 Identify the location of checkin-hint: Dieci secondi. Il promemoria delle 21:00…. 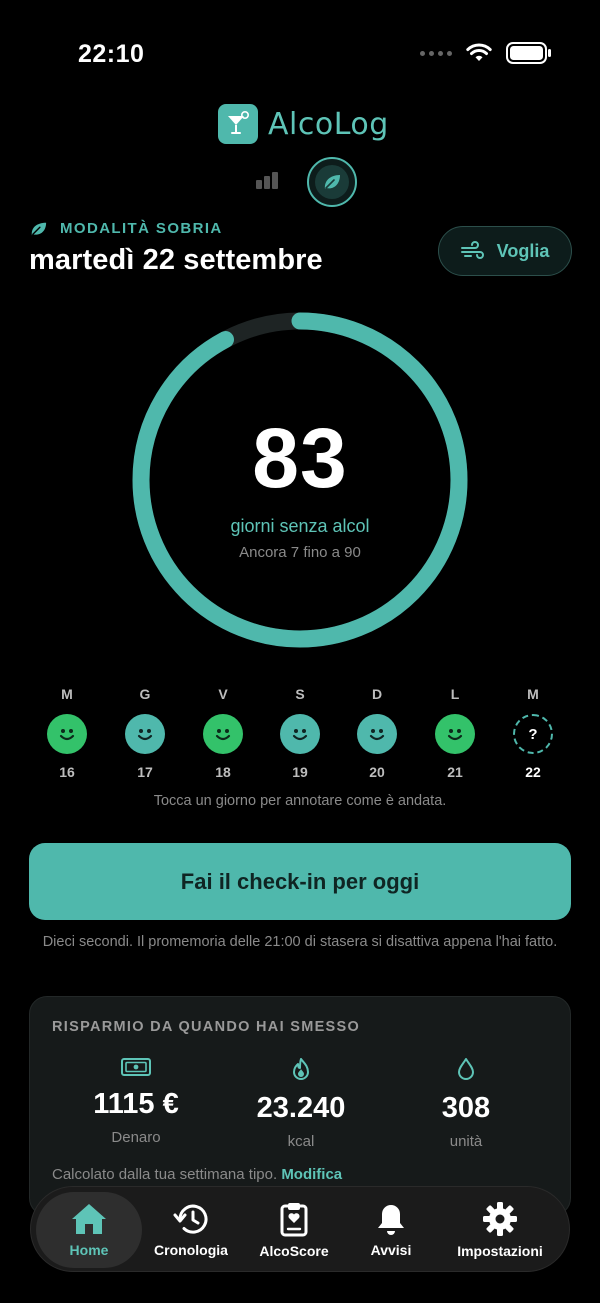
(300, 942).